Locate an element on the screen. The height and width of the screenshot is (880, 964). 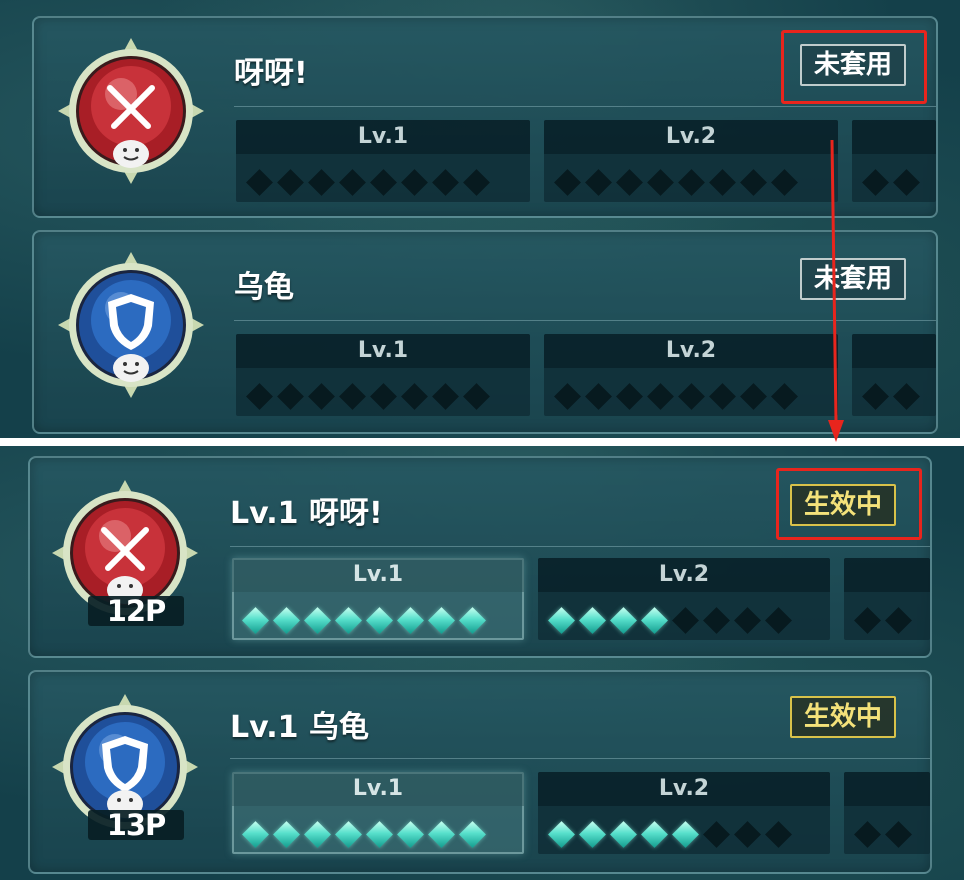
status-button: 未套用 is located at coordinates (853, 279).